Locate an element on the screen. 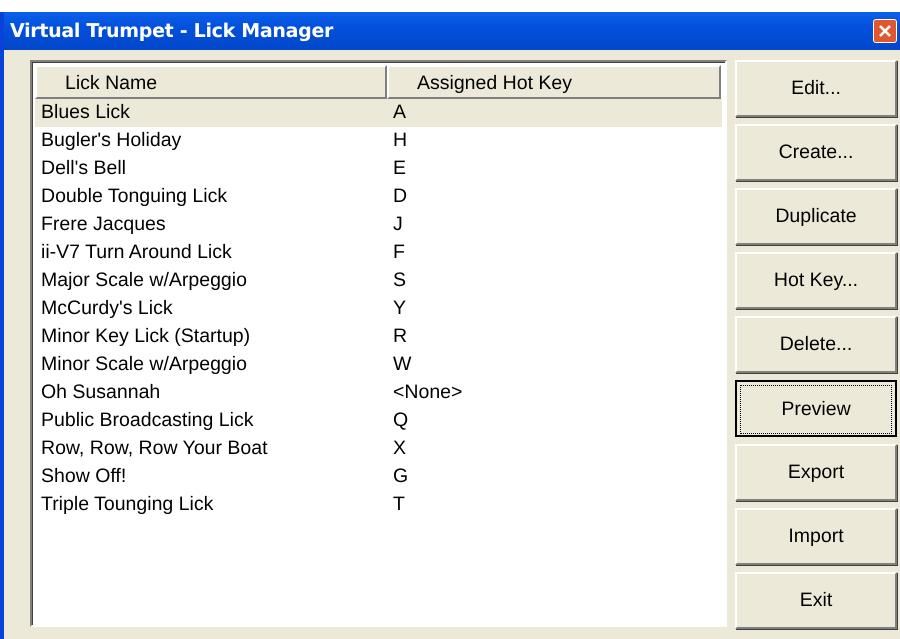  lick-name: Triple Tounging Lick is located at coordinates (127, 505).